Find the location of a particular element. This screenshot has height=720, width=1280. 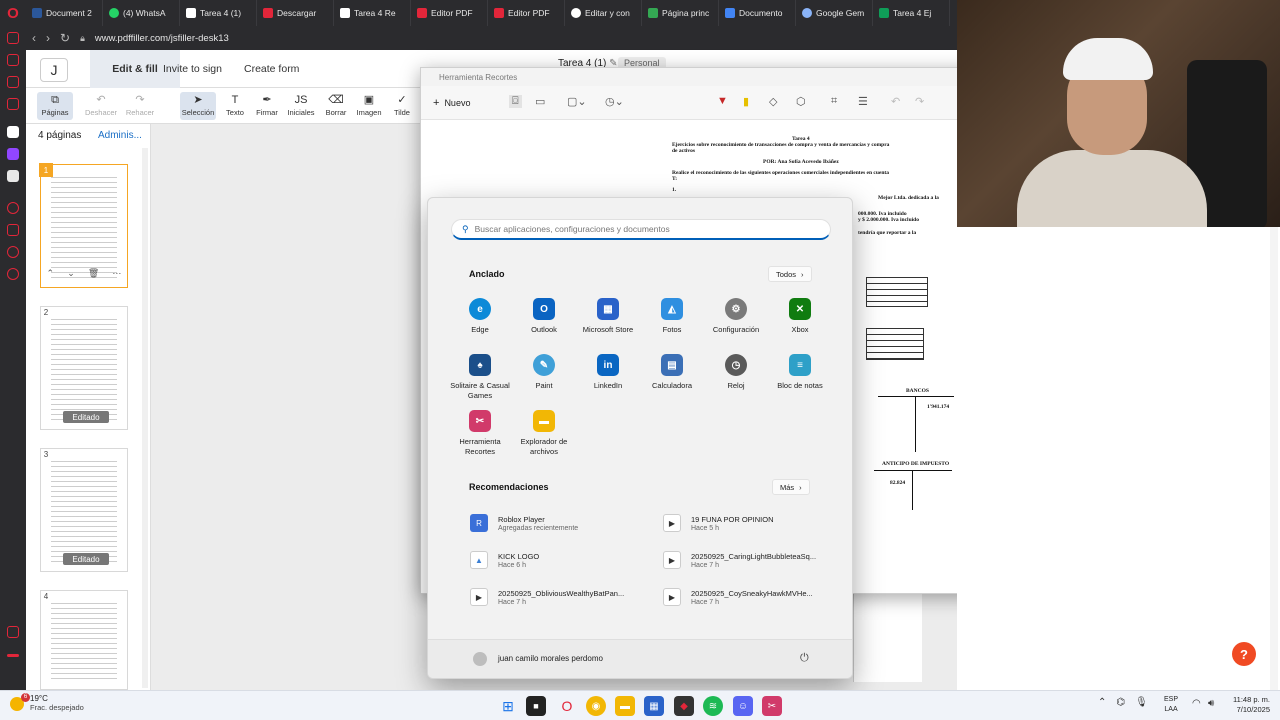

sidebar-ai-icon is located at coordinates (13, 132).